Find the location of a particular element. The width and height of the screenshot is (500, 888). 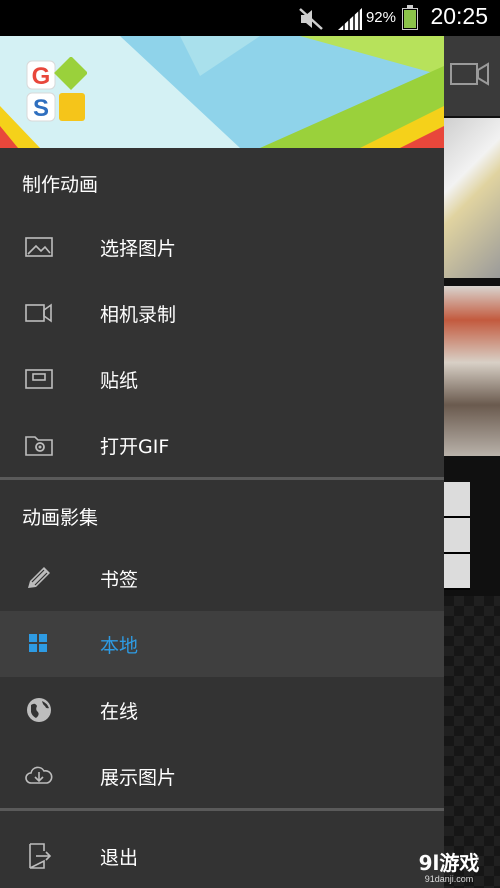

app-logo: G S is located at coordinates (56, 89).